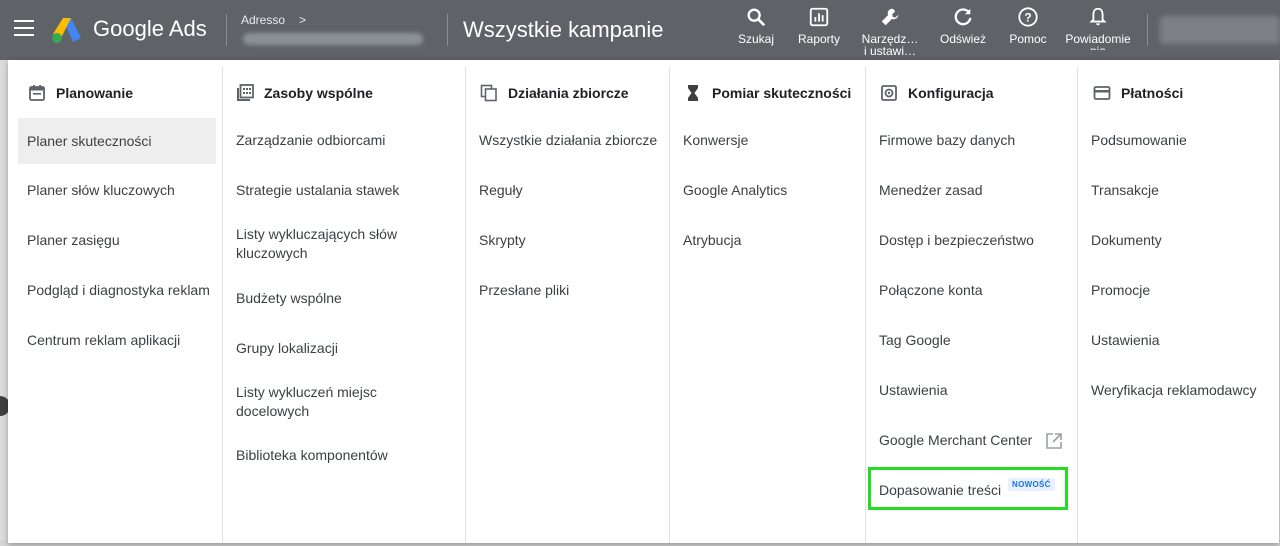  What do you see at coordinates (947, 140) in the screenshot?
I see `menu-item-firmowe-bazy-danych: Firmowe bazy danych` at bounding box center [947, 140].